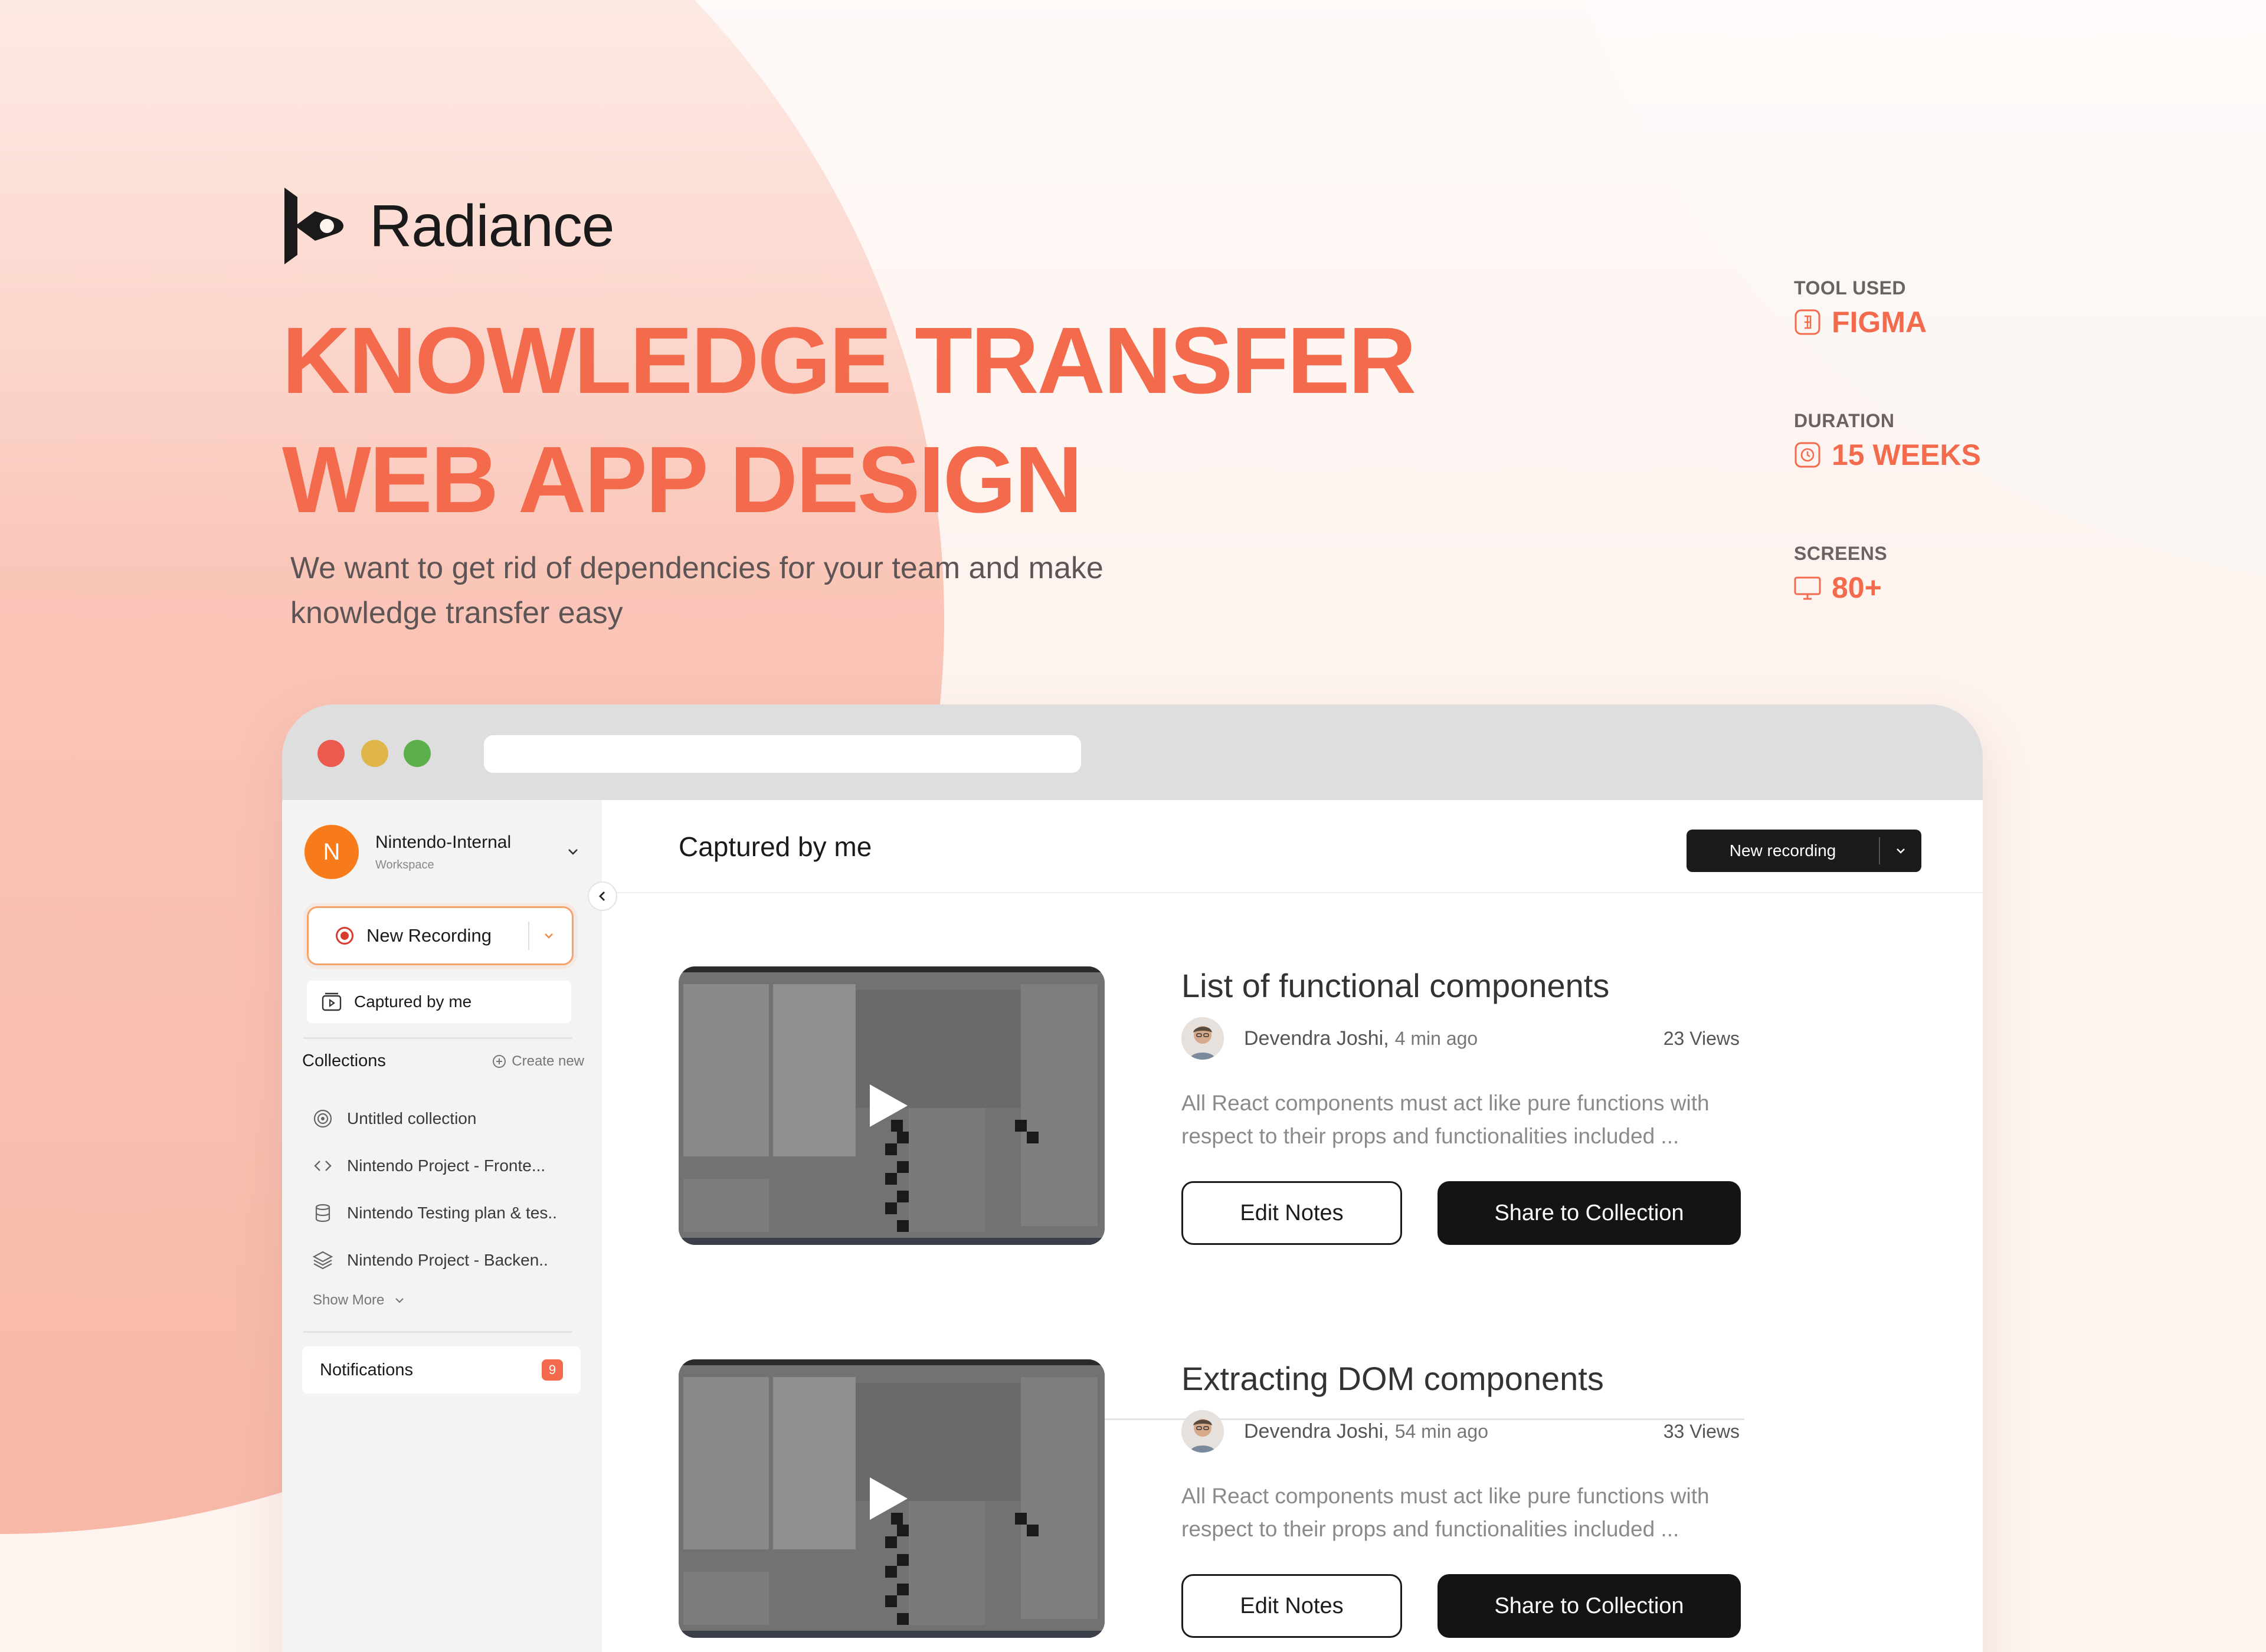 Image resolution: width=2266 pixels, height=1652 pixels. What do you see at coordinates (443, 1061) in the screenshot?
I see `collections-header: Collections Create new` at bounding box center [443, 1061].